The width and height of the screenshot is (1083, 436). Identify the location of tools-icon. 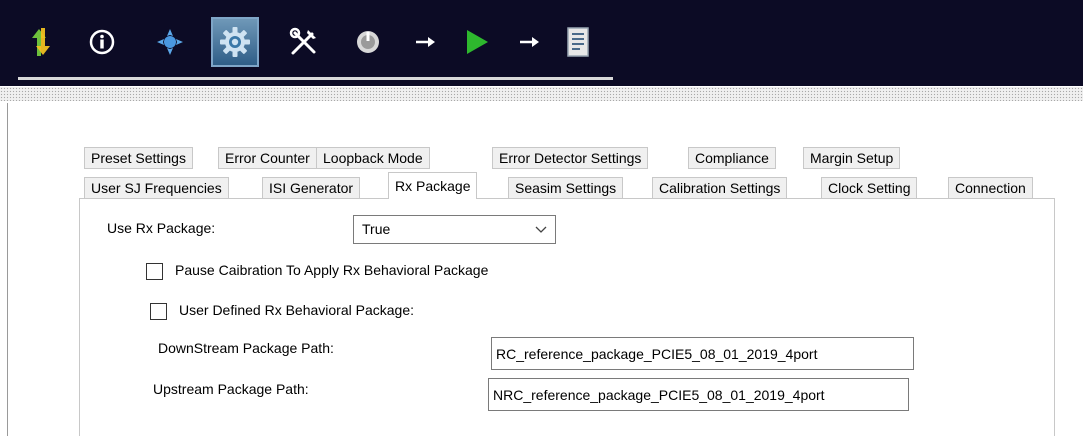
(304, 42).